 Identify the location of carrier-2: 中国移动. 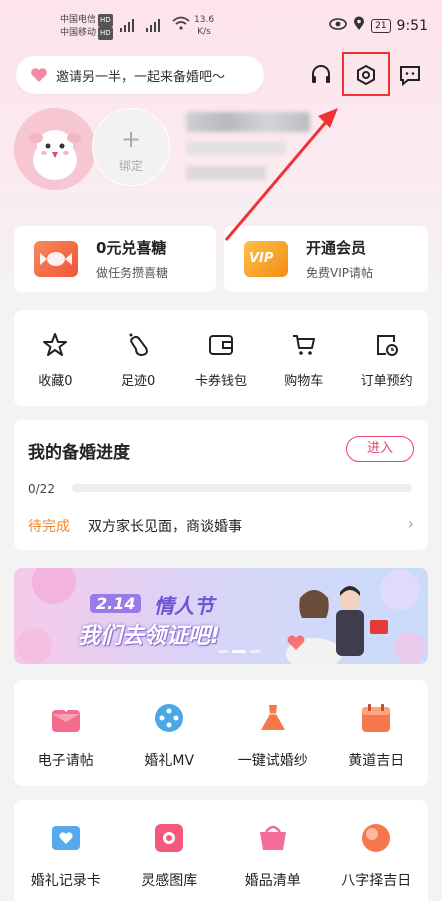
(78, 33).